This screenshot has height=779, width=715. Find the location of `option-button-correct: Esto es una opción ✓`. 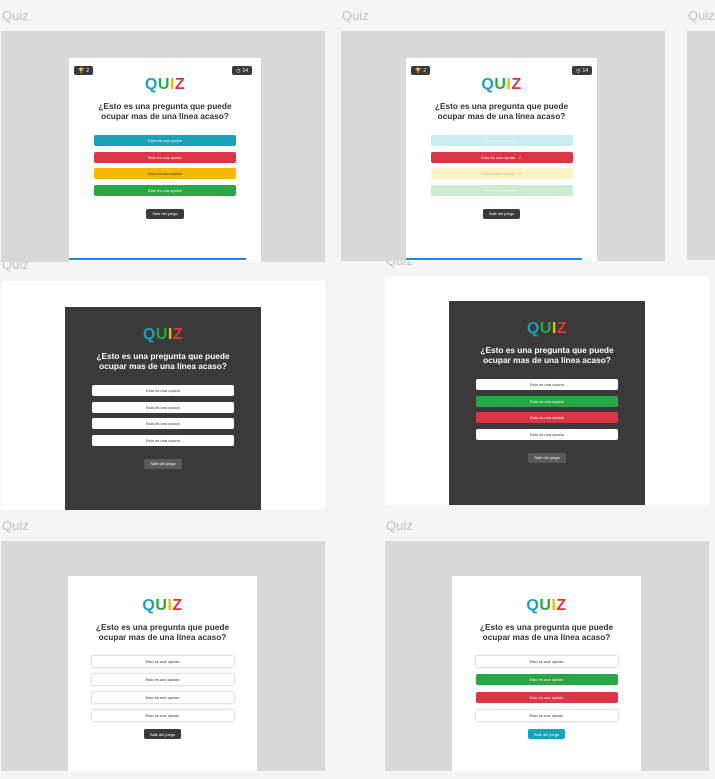

option-button-correct: Esto es una opción ✓ is located at coordinates (501, 157).